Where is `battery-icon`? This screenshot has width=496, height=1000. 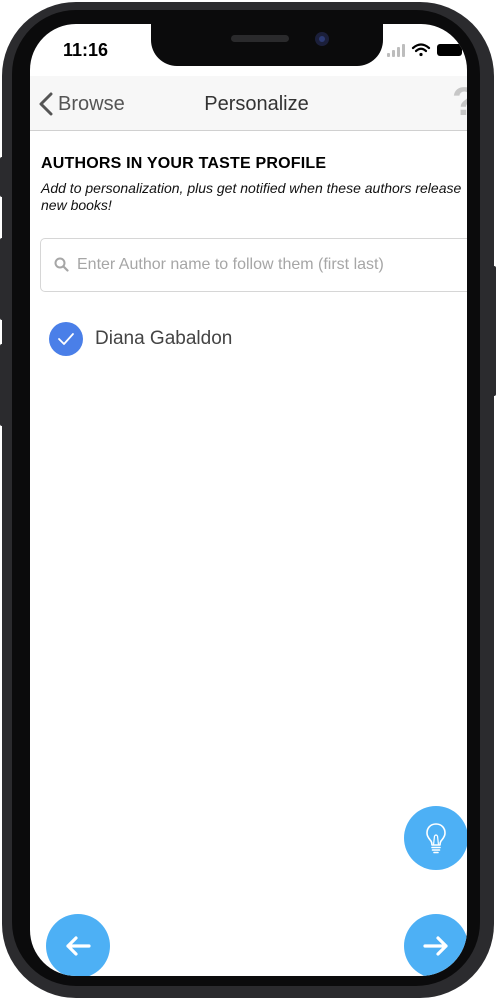
battery-icon is located at coordinates (451, 50).